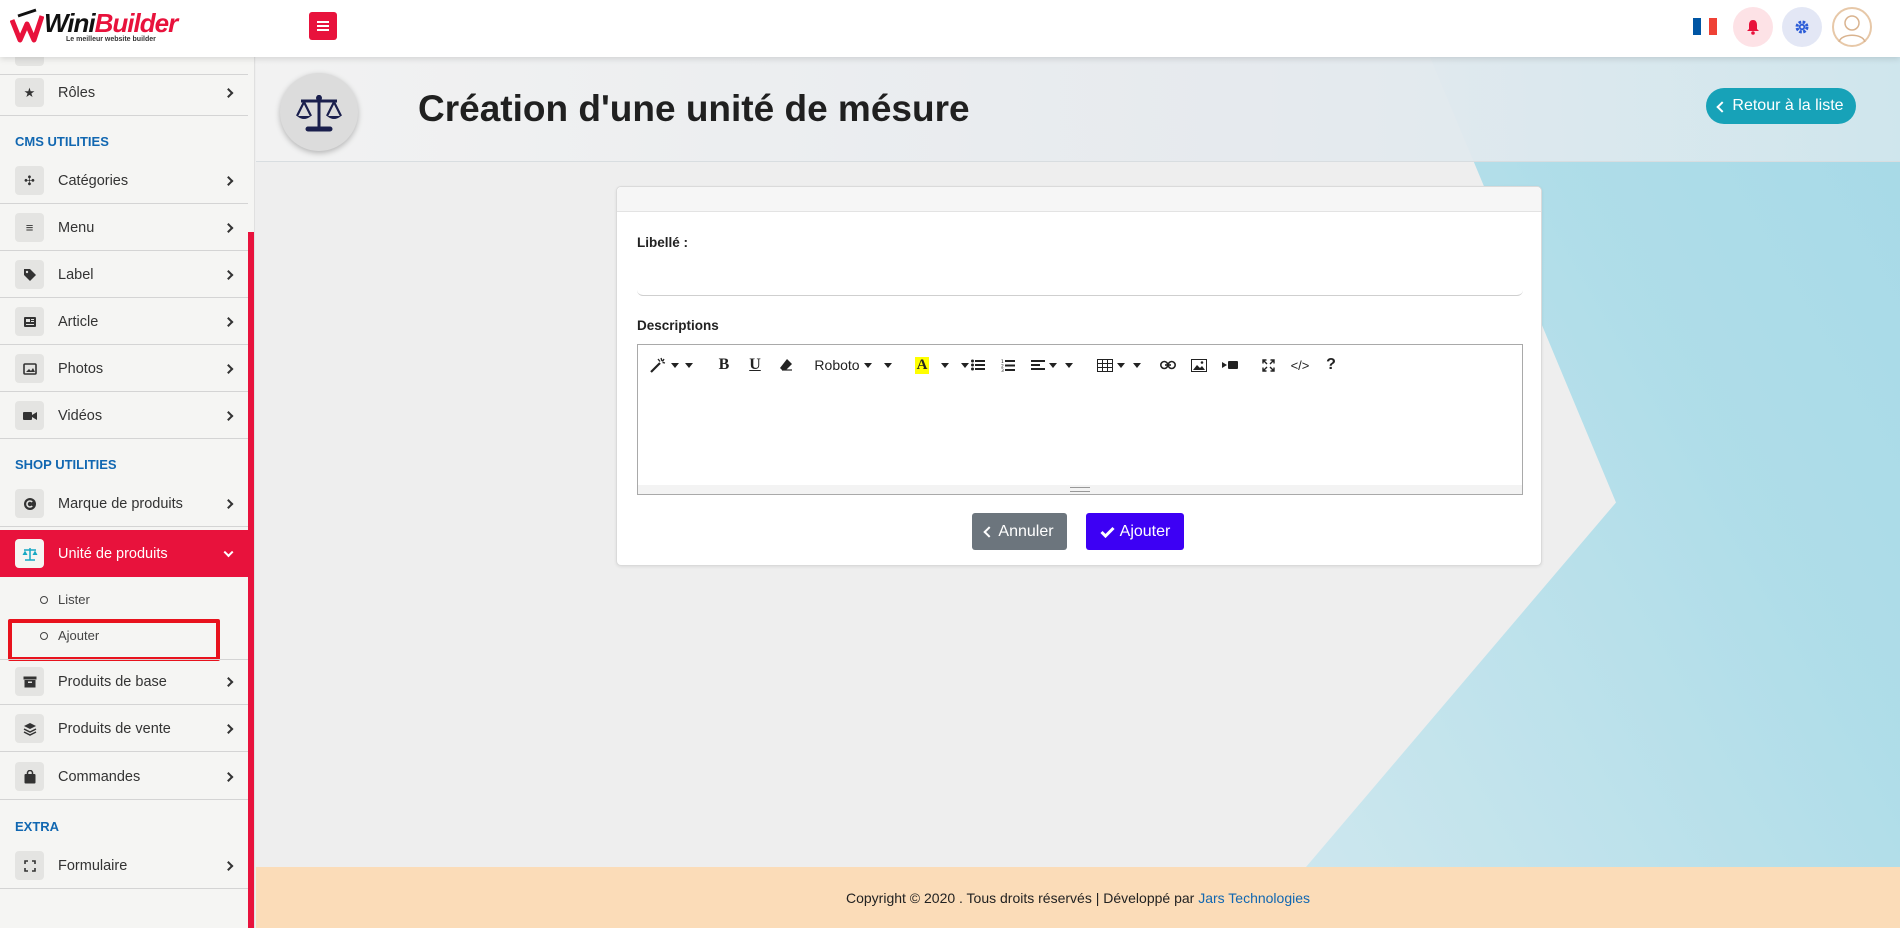 The image size is (1900, 928). I want to click on link-icon, so click(1168, 365).